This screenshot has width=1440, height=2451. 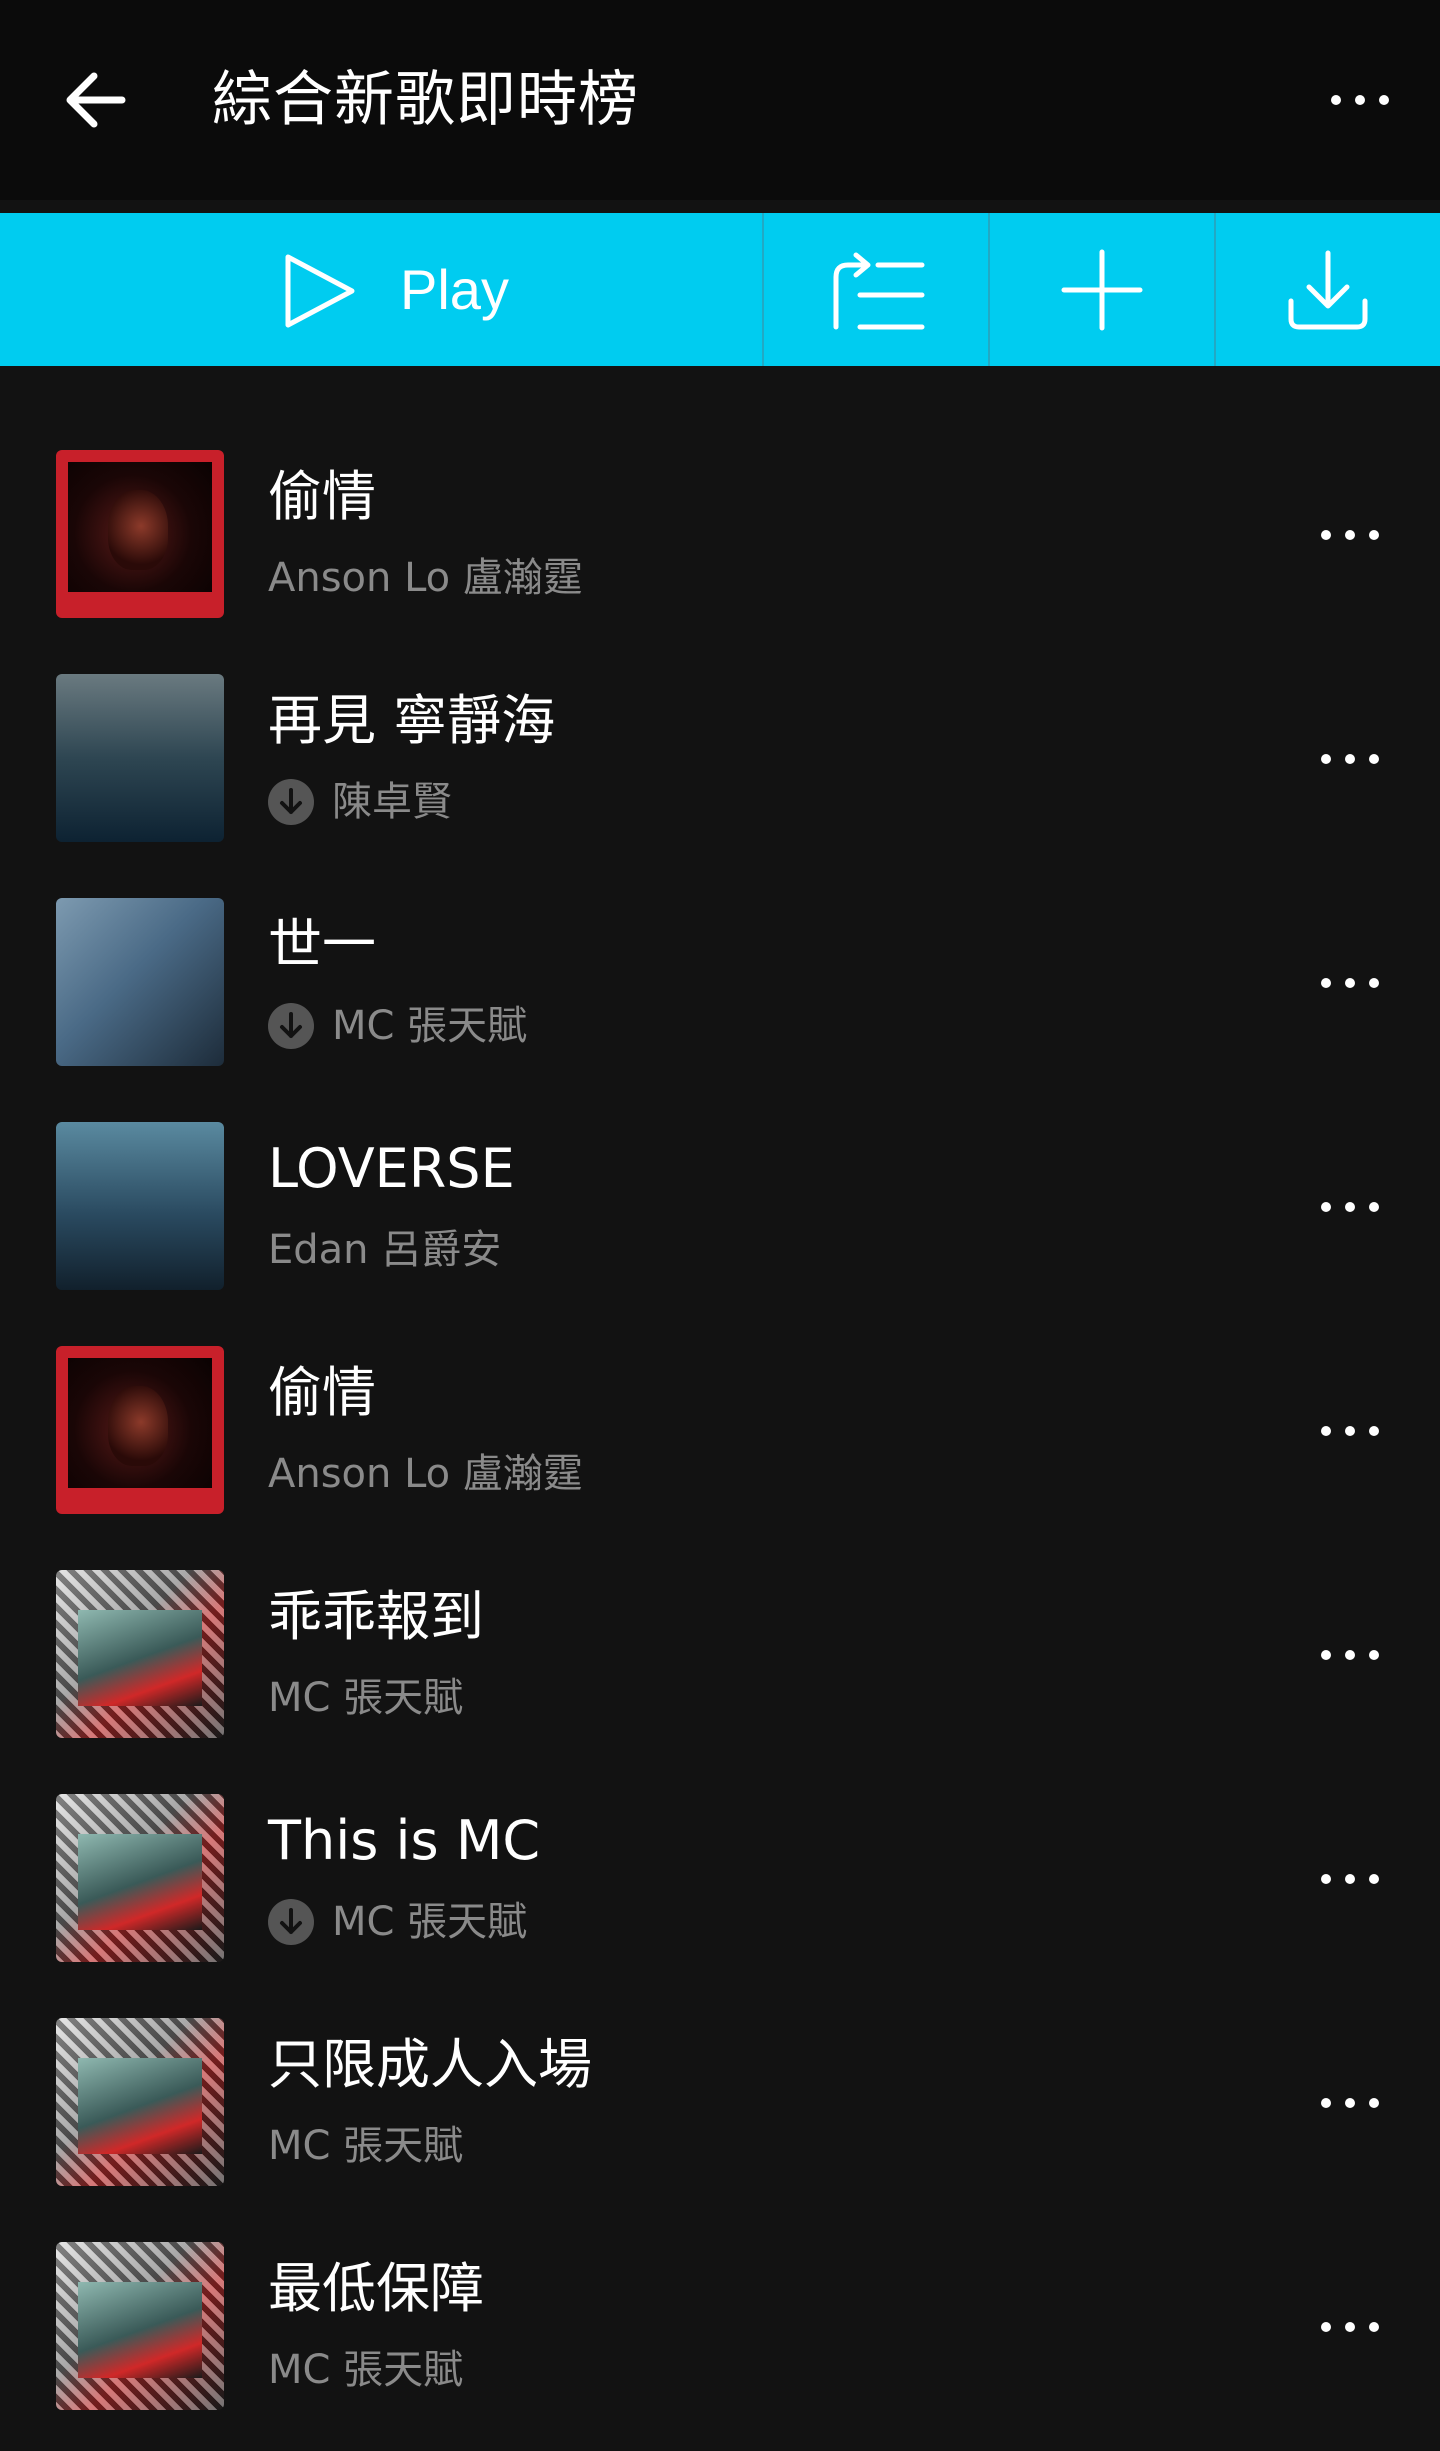 What do you see at coordinates (720, 1667) in the screenshot?
I see `song-row: 乖乖報到 MC 張天賦` at bounding box center [720, 1667].